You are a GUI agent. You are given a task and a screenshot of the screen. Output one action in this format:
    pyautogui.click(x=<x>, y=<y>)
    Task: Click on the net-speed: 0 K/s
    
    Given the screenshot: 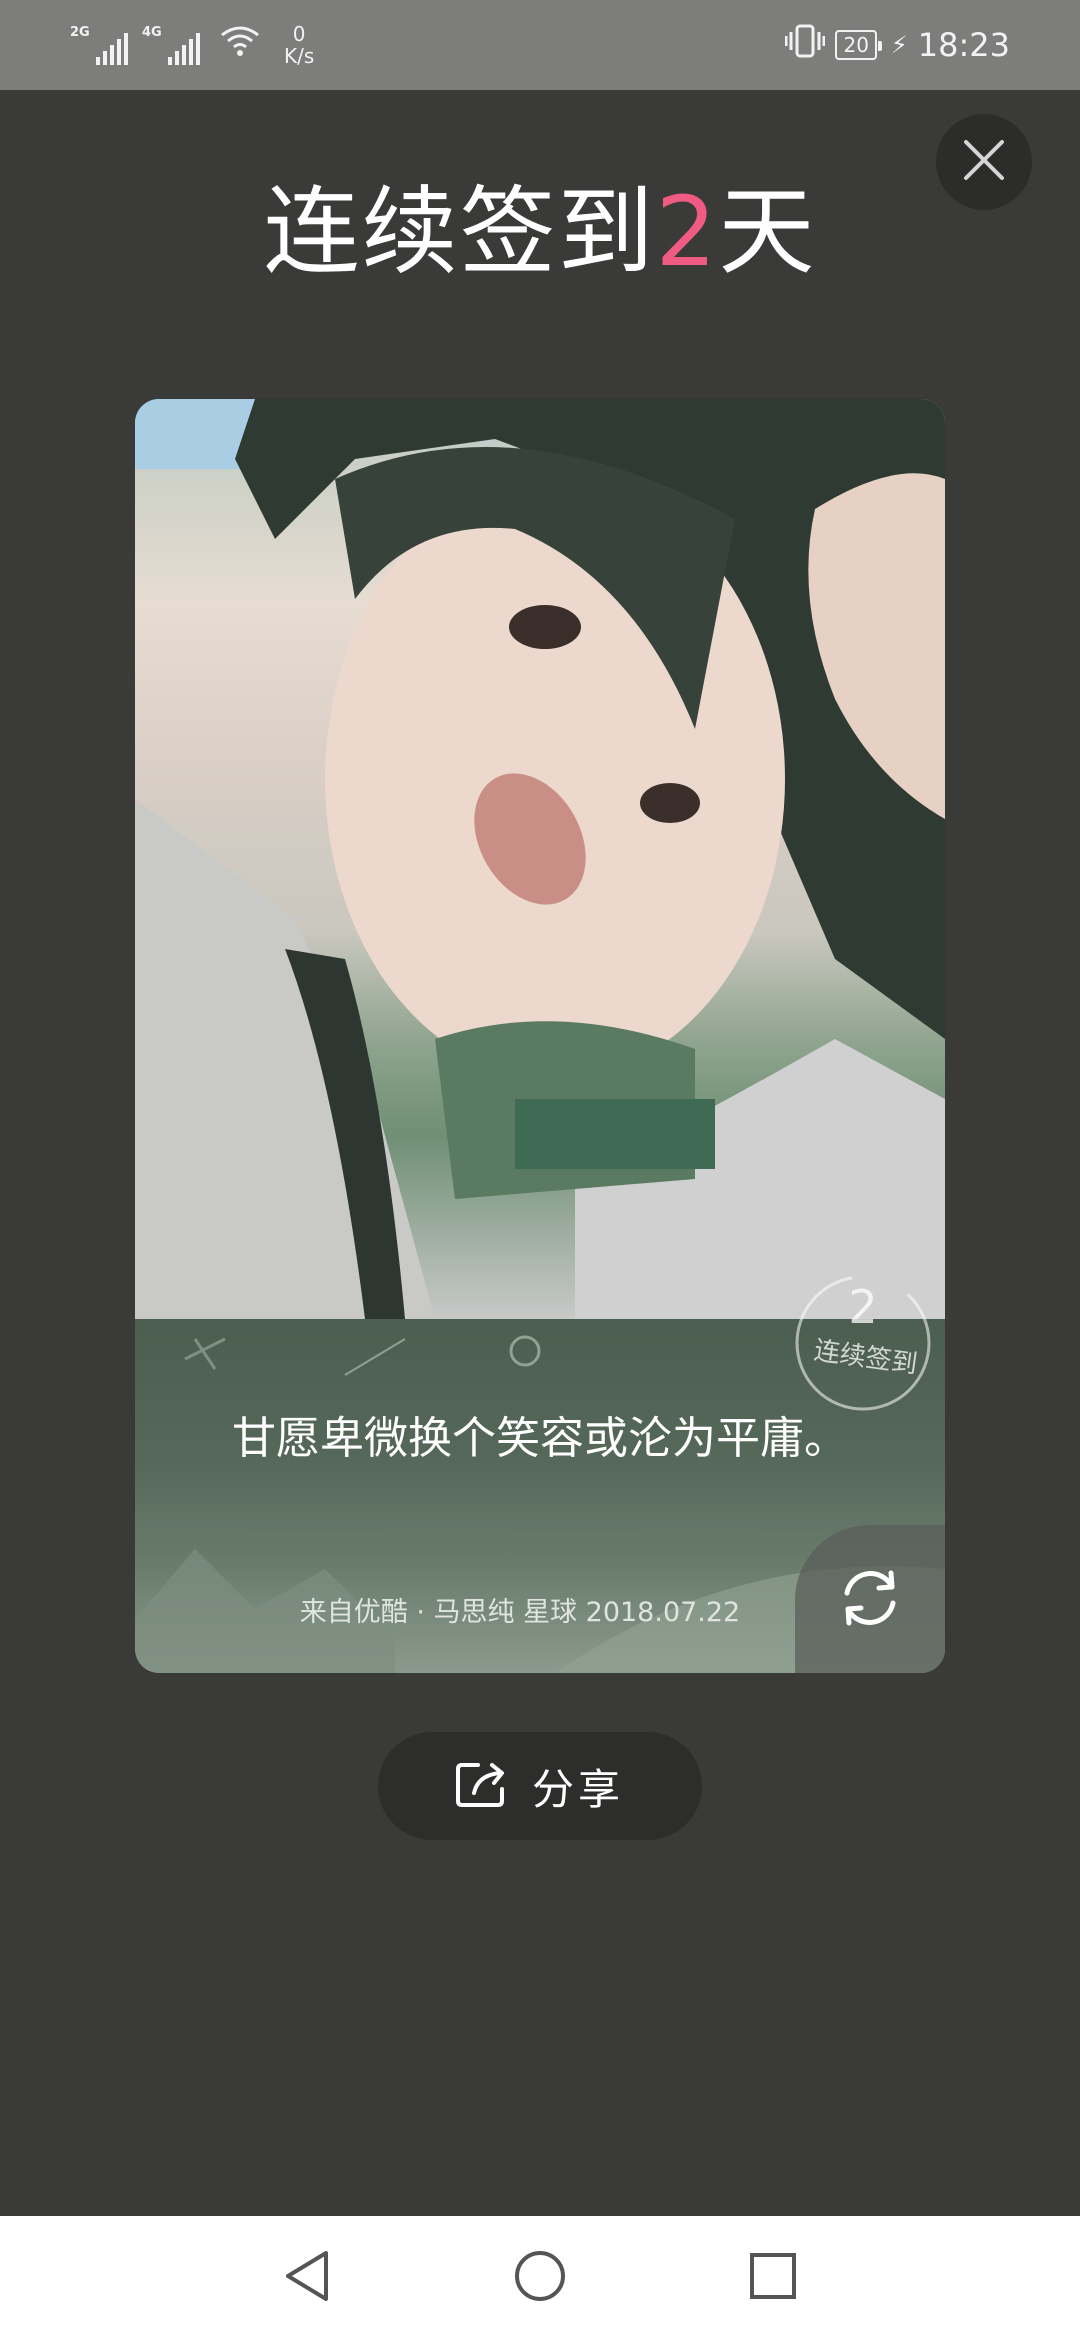 What is the action you would take?
    pyautogui.click(x=299, y=45)
    